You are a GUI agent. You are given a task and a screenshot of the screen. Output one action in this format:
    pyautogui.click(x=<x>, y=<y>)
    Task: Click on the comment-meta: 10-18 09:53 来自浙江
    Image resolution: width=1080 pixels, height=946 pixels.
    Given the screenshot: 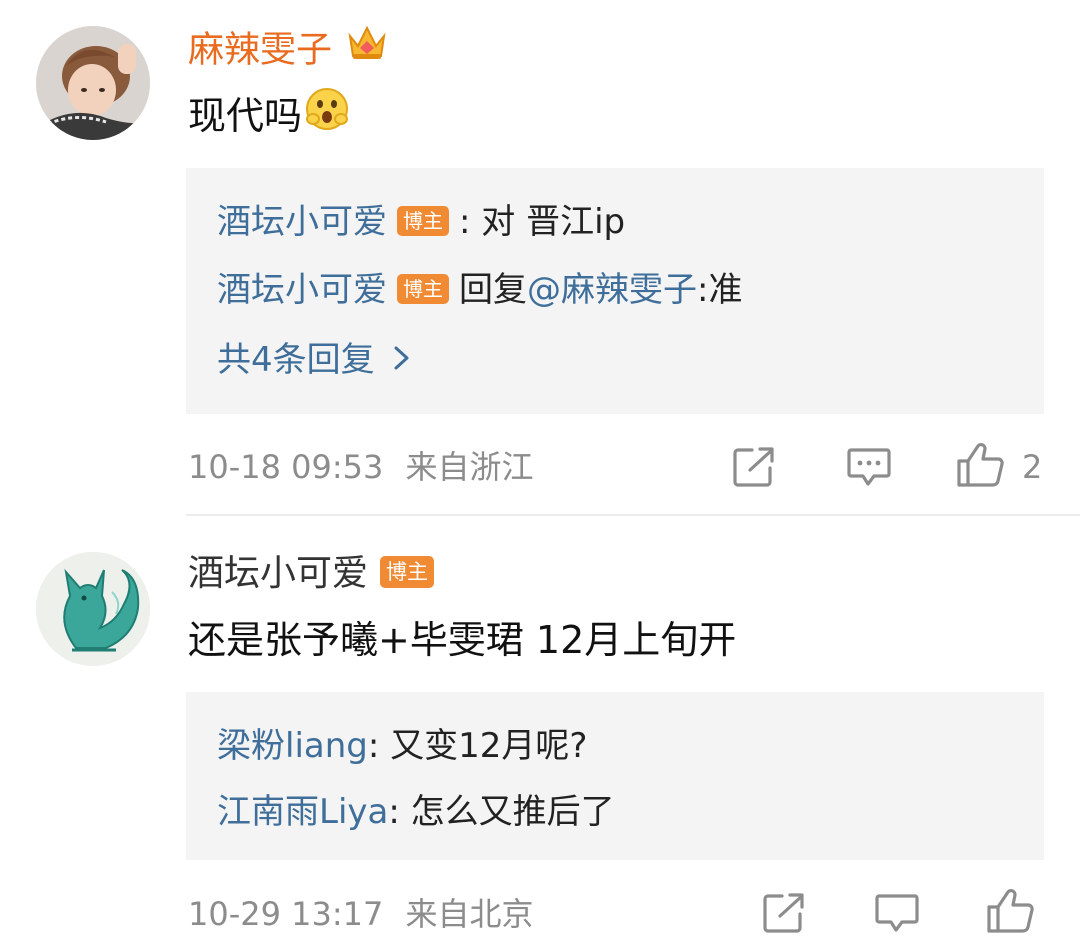 What is the action you would take?
    pyautogui.click(x=361, y=467)
    